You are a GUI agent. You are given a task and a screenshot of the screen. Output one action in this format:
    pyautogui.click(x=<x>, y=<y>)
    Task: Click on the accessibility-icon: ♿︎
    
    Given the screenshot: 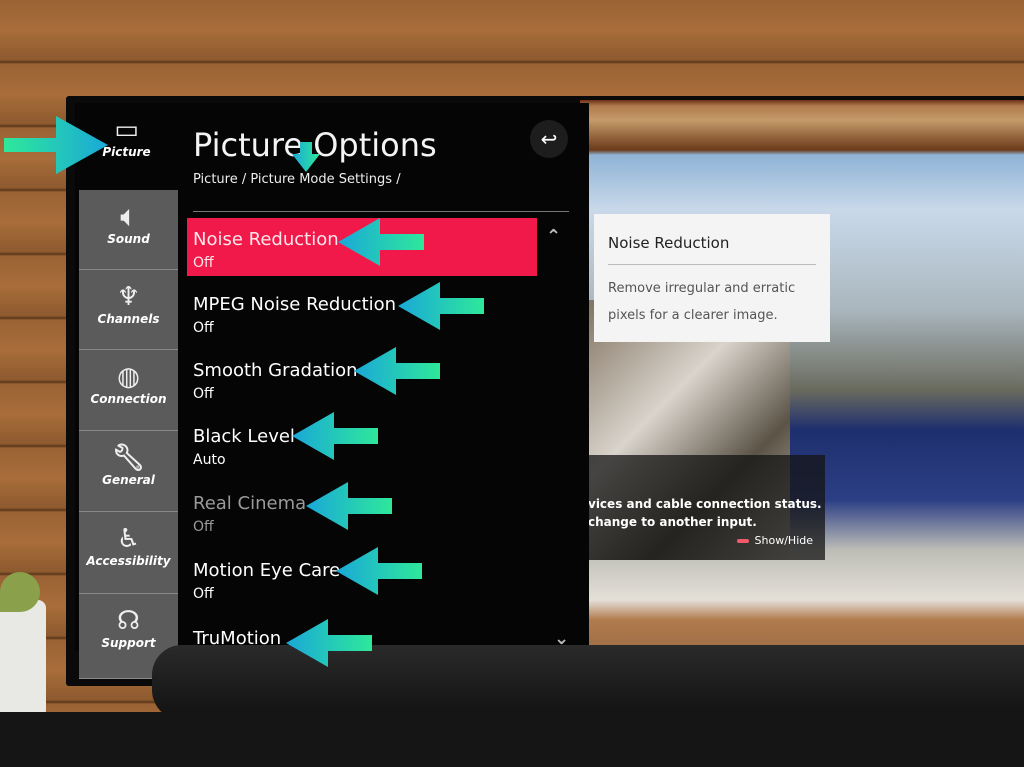 What is the action you would take?
    pyautogui.click(x=128, y=539)
    